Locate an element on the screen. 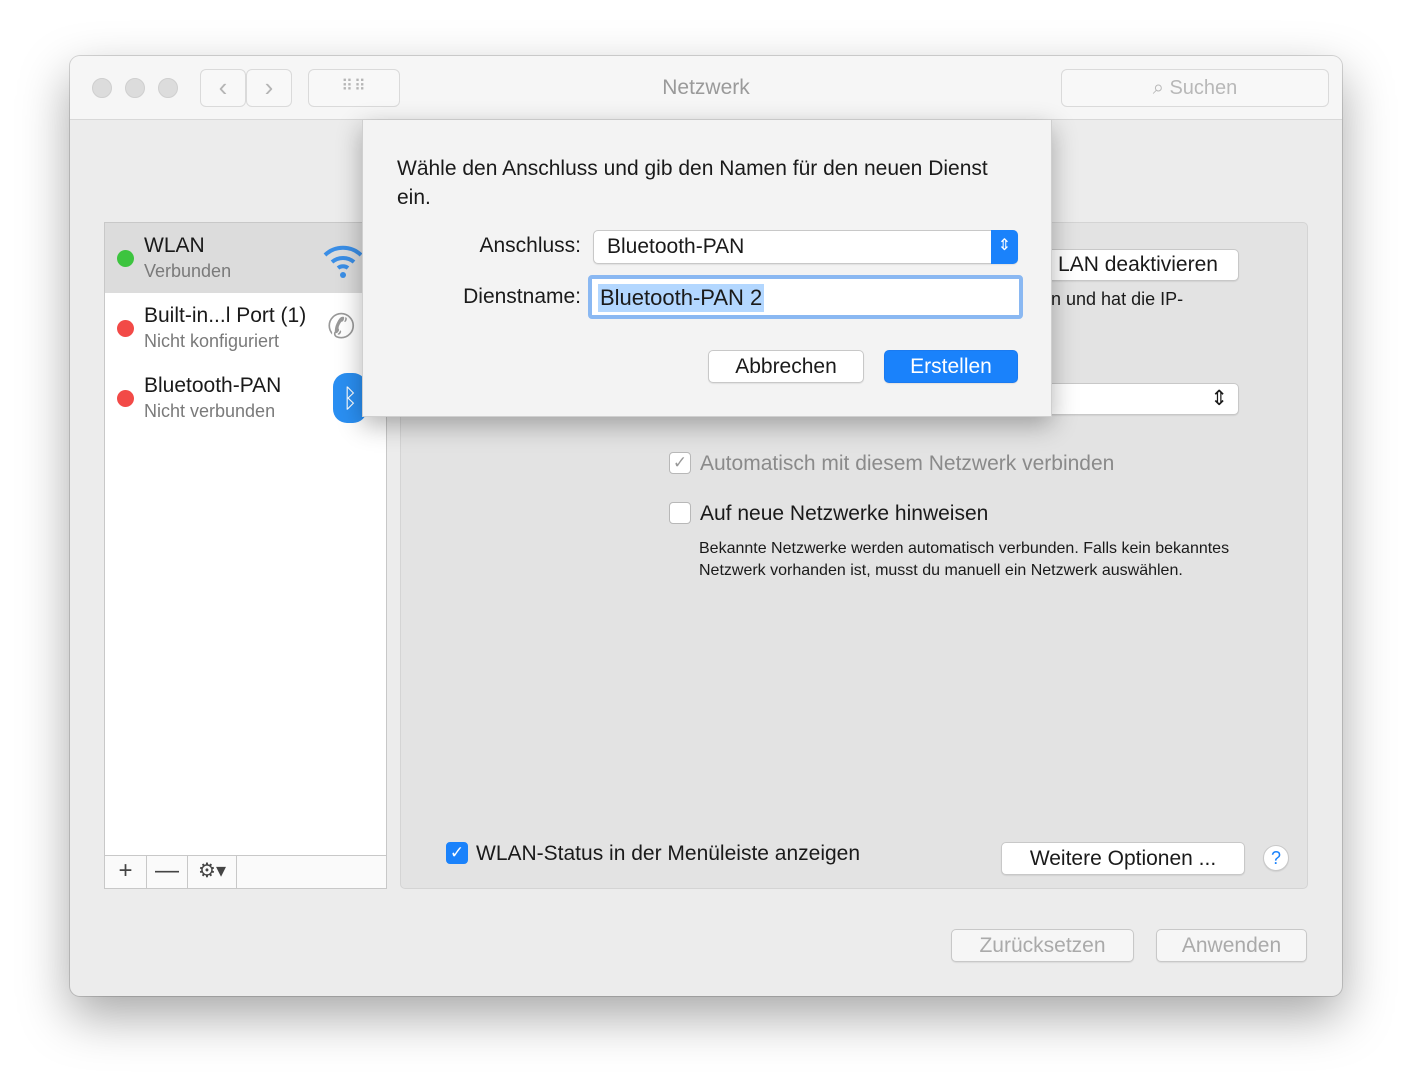 This screenshot has width=1412, height=1080. search-input: ⌕ Suchen is located at coordinates (1195, 88).